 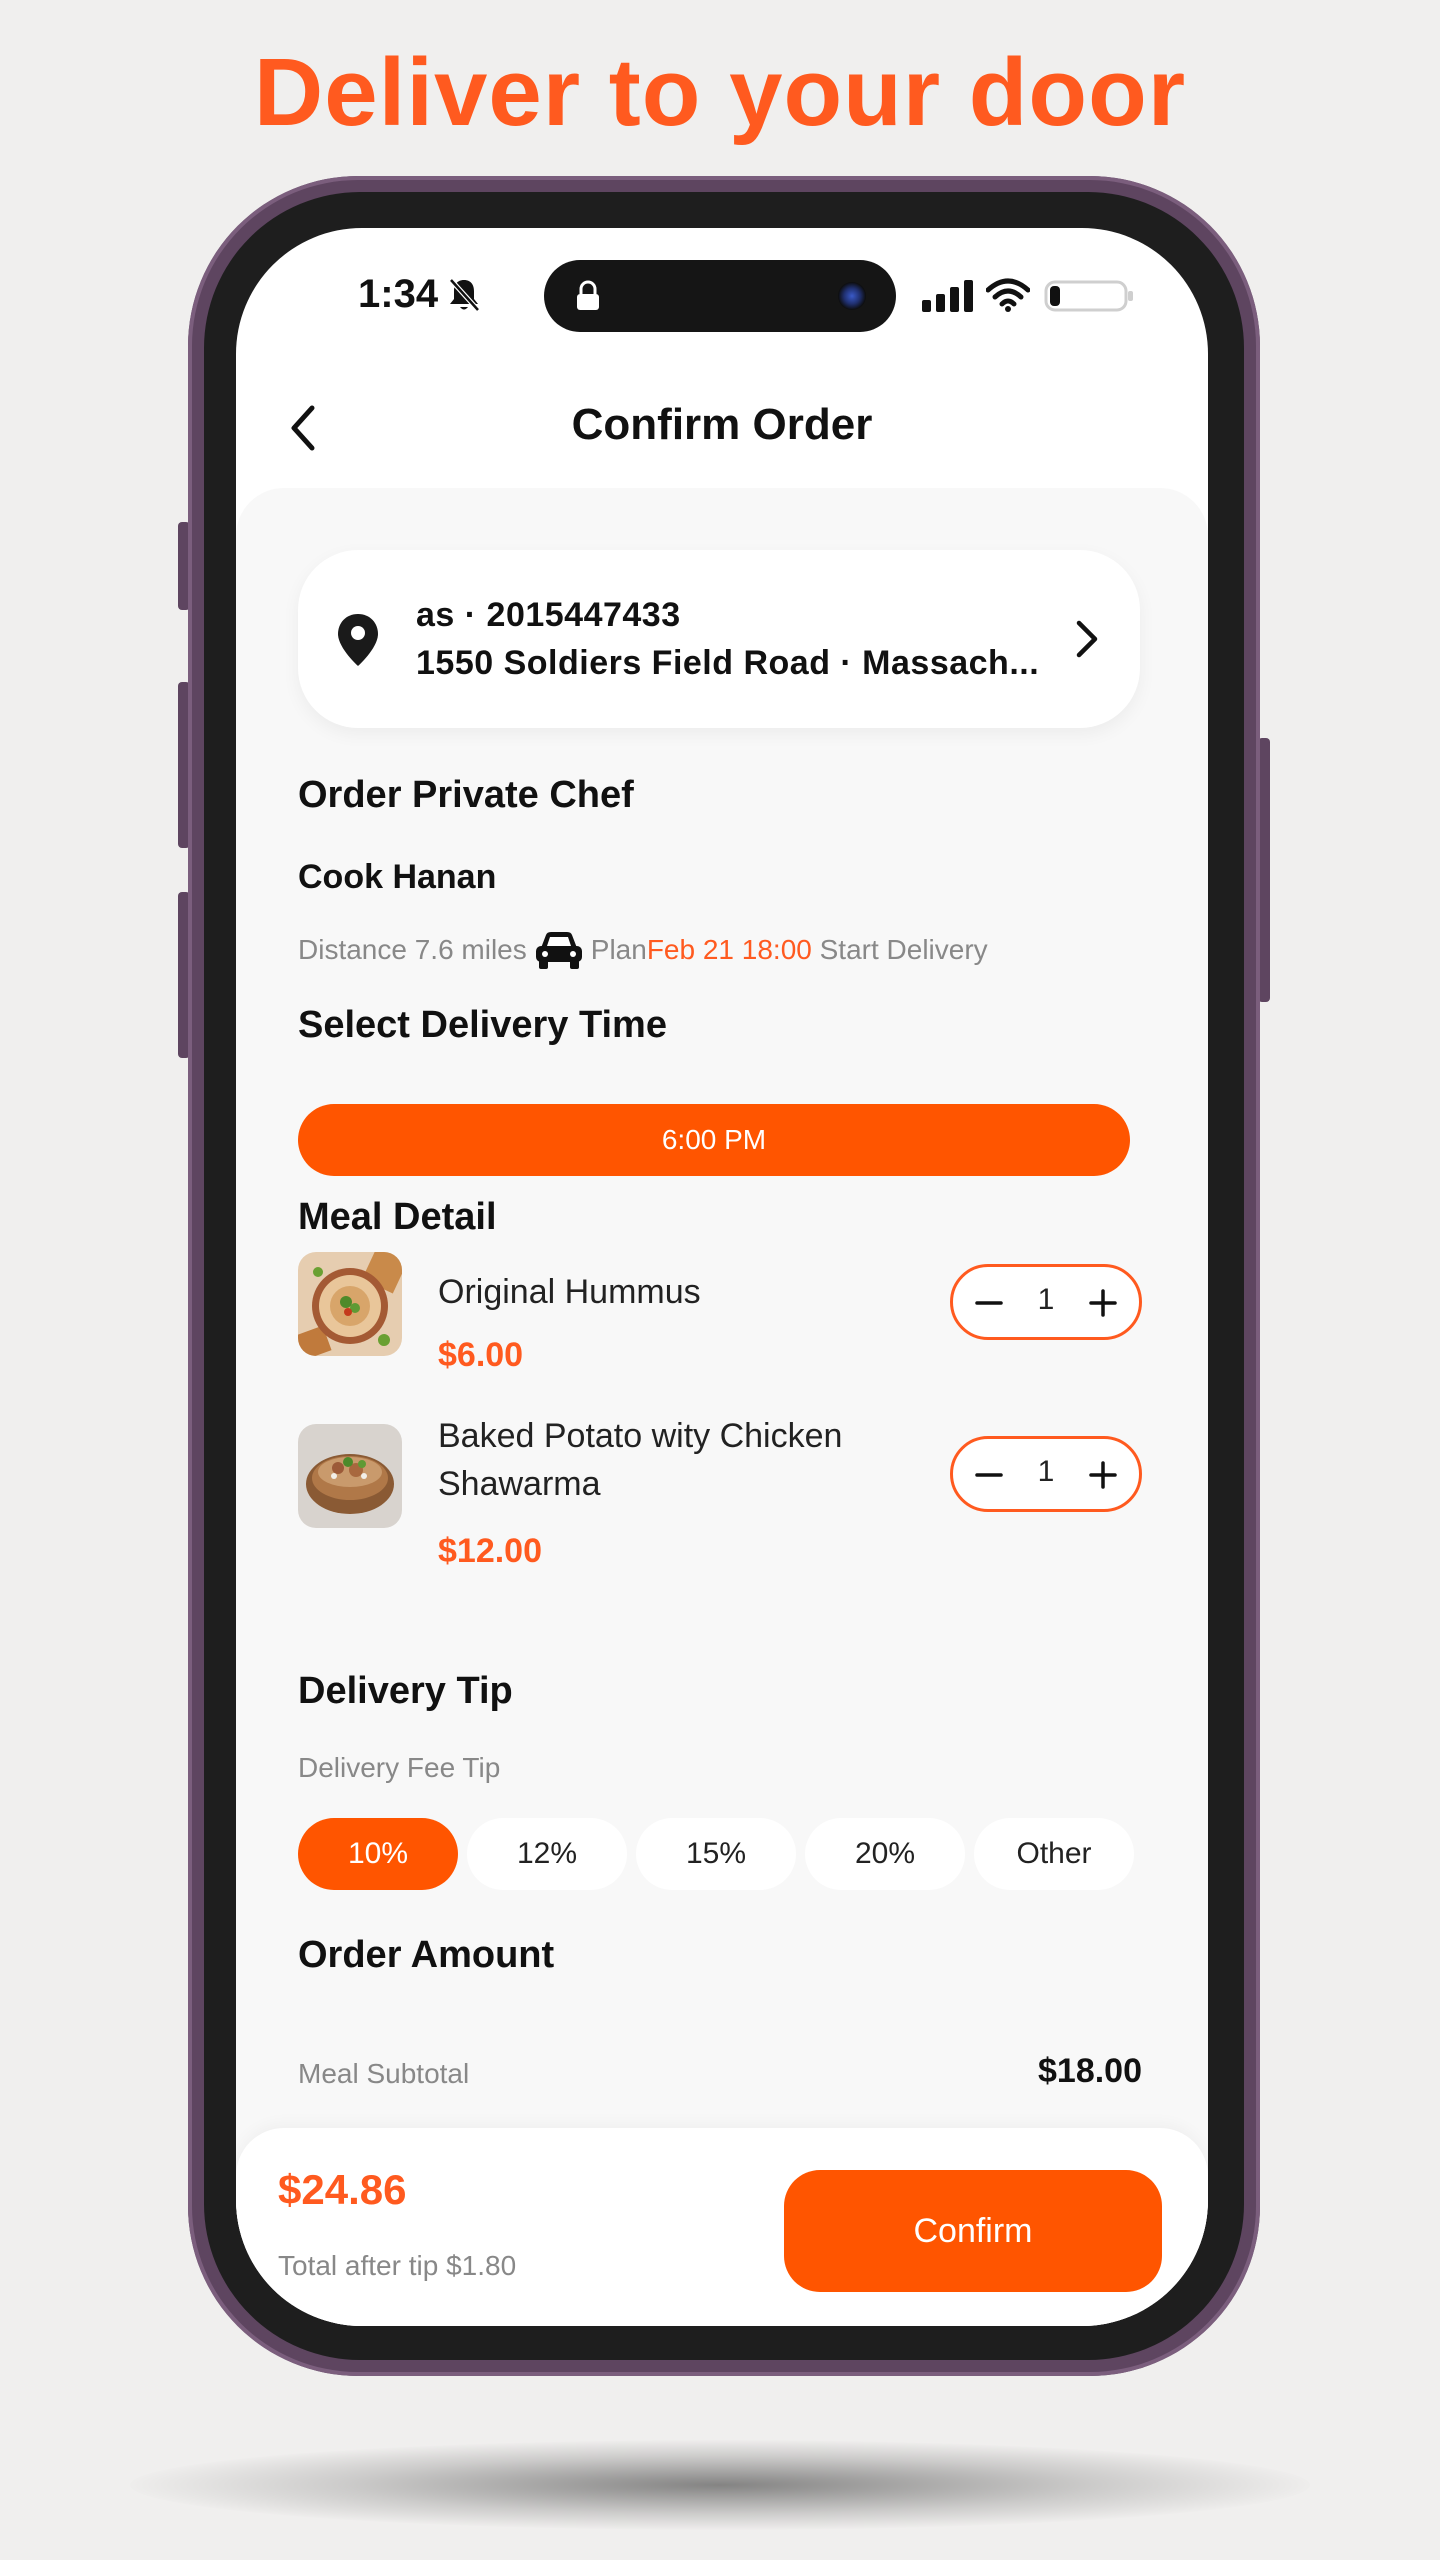 I want to click on delivery-tip-subtitle: Delivery Fee Tip, so click(x=399, y=1767).